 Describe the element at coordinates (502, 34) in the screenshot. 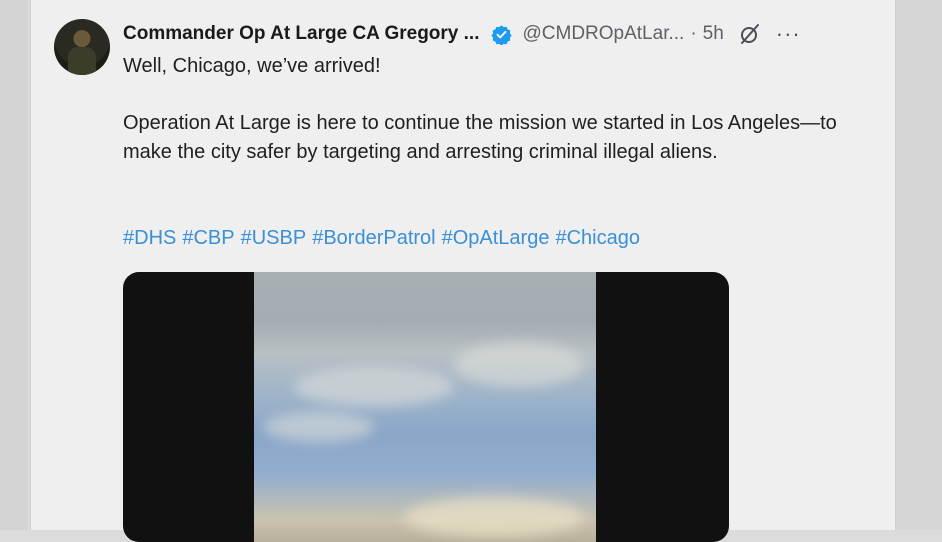

I see `verified-badge-icon` at that location.